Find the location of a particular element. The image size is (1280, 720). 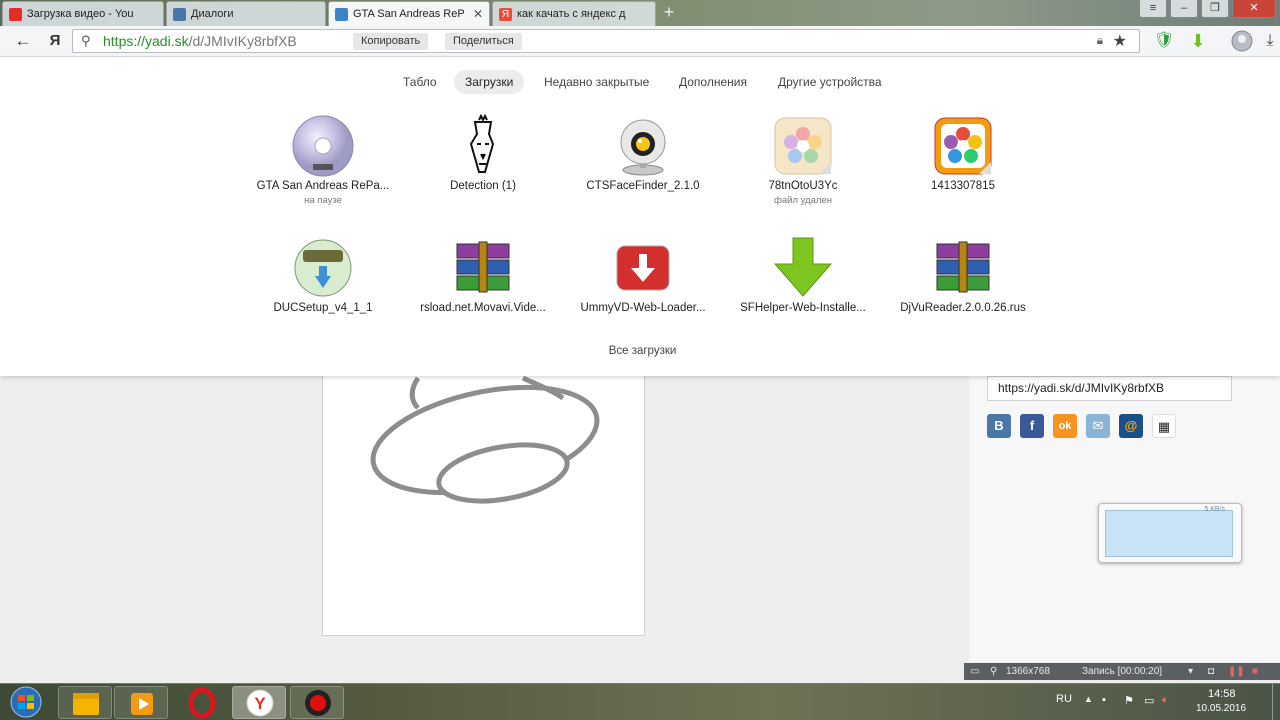

minimize-button: – is located at coordinates (1184, 9).